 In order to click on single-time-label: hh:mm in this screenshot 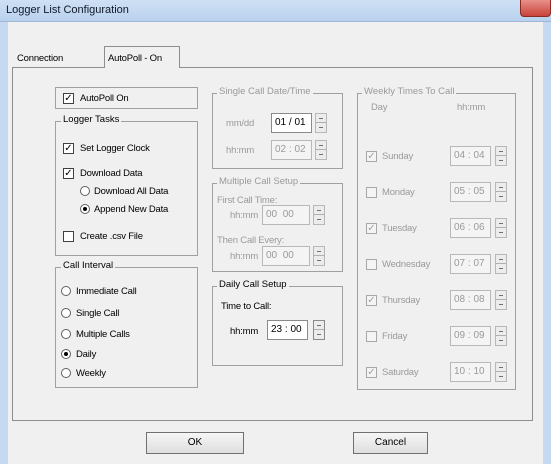, I will do `click(240, 150)`.